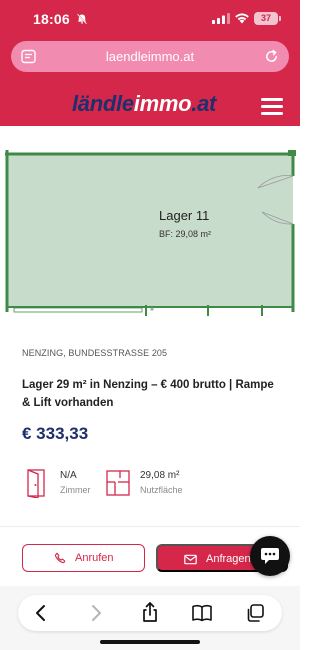  I want to click on logo-part-at: .at, so click(204, 103).